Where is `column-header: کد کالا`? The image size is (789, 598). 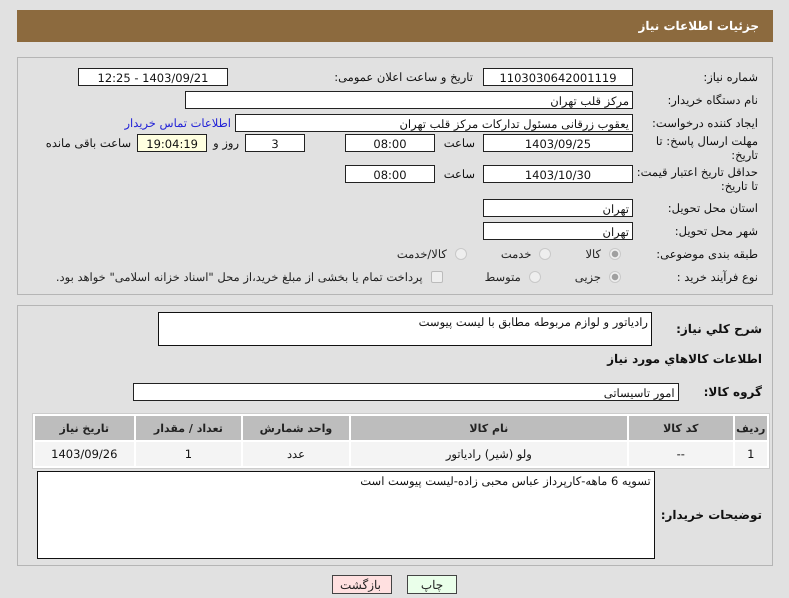 column-header: کد کالا is located at coordinates (680, 428).